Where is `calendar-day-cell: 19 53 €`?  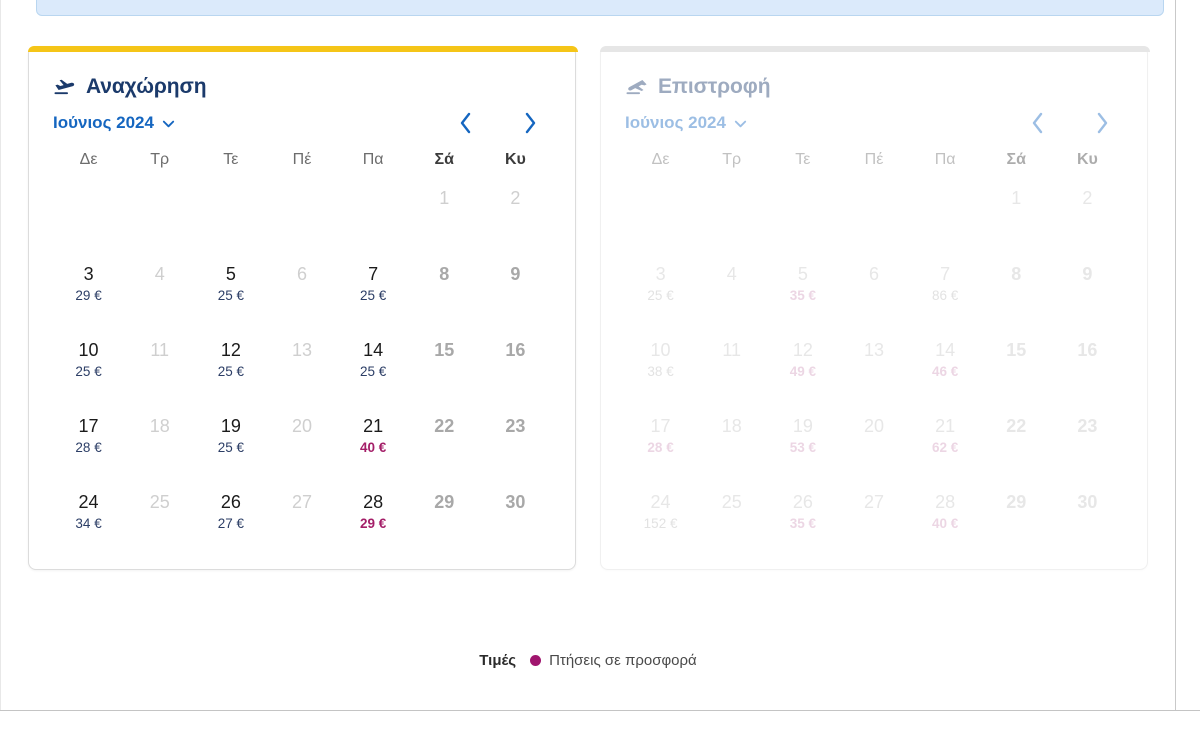
calendar-day-cell: 19 53 € is located at coordinates (802, 438).